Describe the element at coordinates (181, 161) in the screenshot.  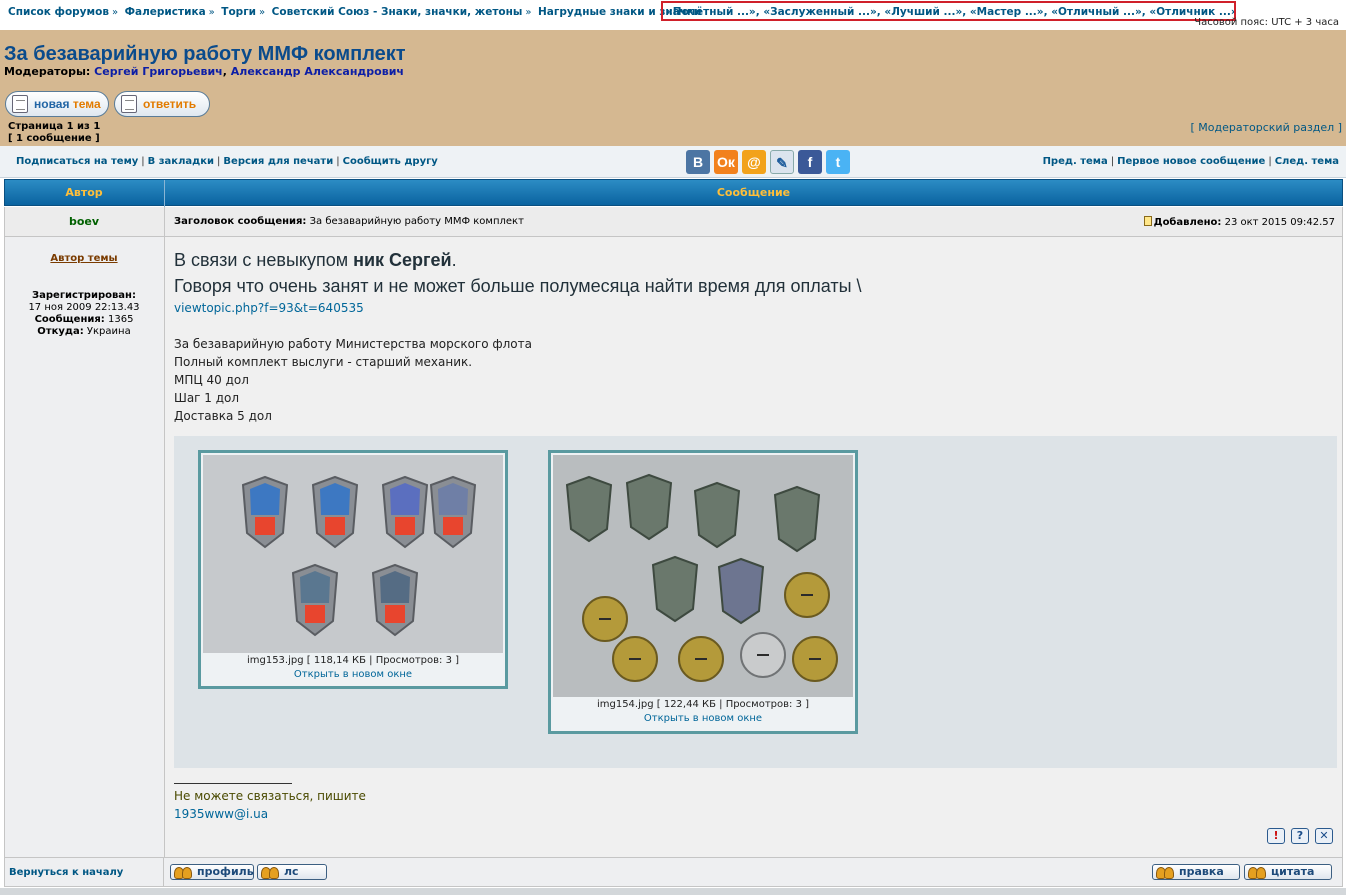
I see `bookmarks-link: В закладки` at that location.